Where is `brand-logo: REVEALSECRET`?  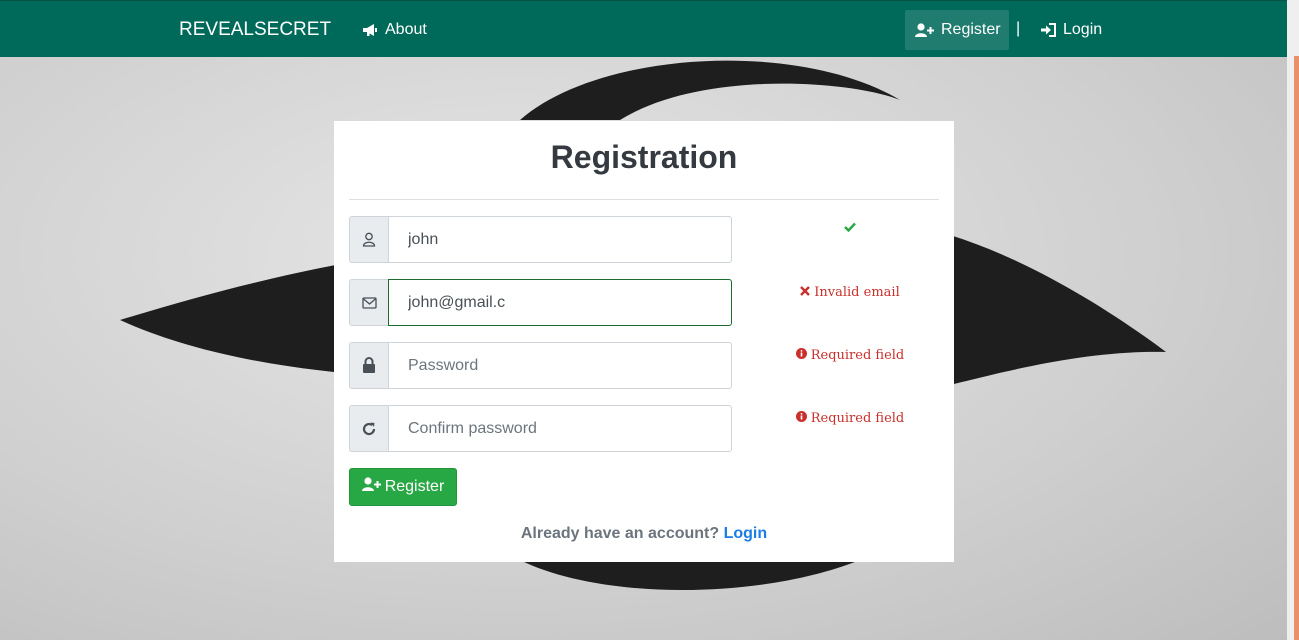
brand-logo: REVEALSECRET is located at coordinates (255, 30).